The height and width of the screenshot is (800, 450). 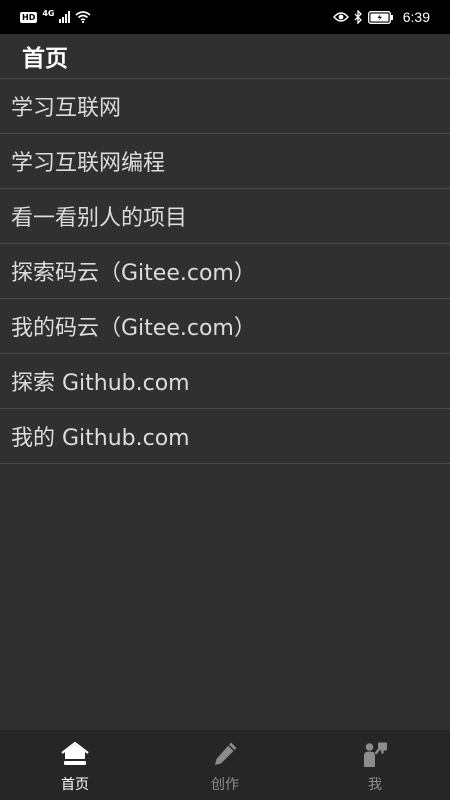 I want to click on list-item-explore-gitee: 探索码云（Gitee.com）, so click(x=225, y=271).